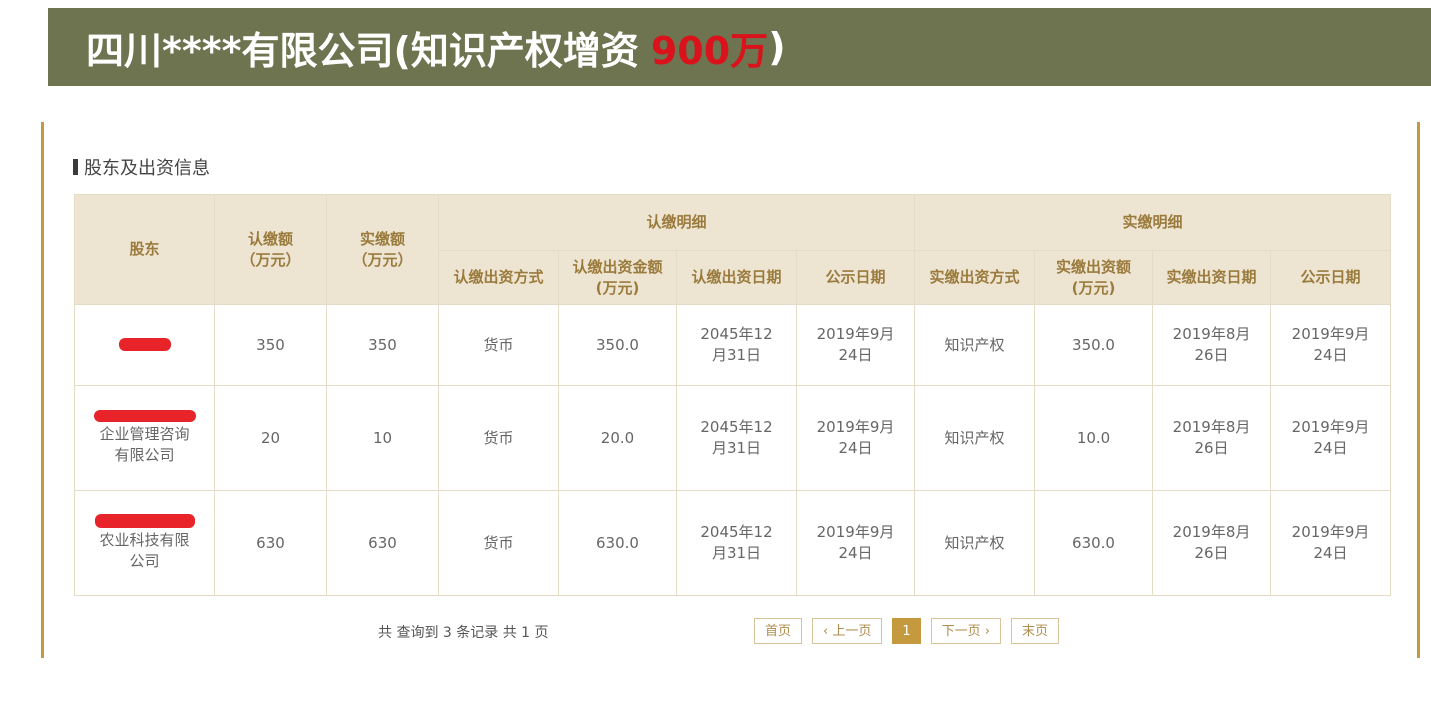 Image resolution: width=1431 pixels, height=715 pixels. I want to click on next-page-button: 下一页 ›, so click(965, 631).